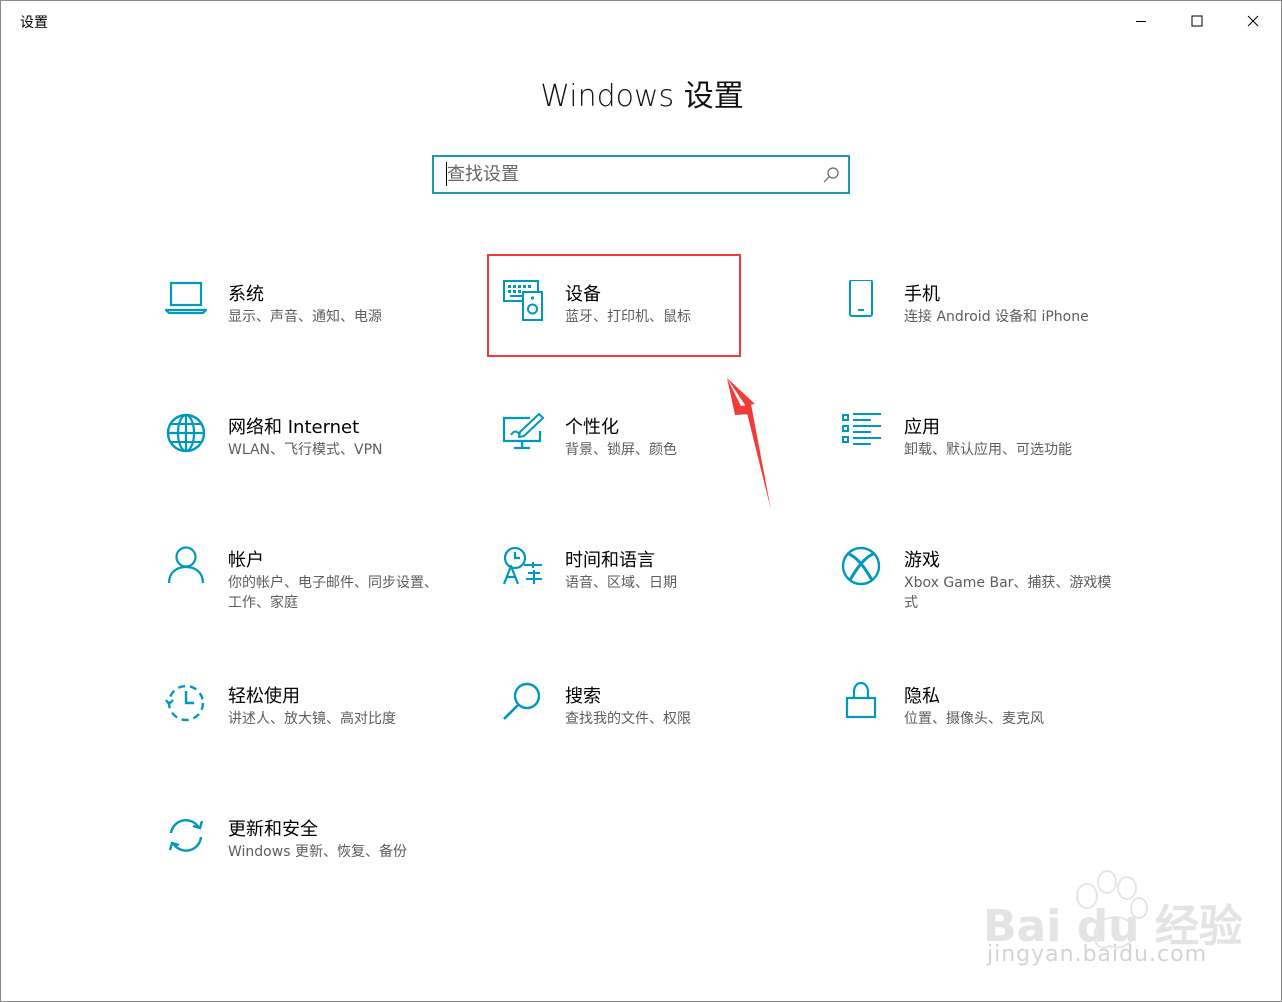 The width and height of the screenshot is (1282, 1002). Describe the element at coordinates (922, 696) in the screenshot. I see `tile-title: 隐私` at that location.